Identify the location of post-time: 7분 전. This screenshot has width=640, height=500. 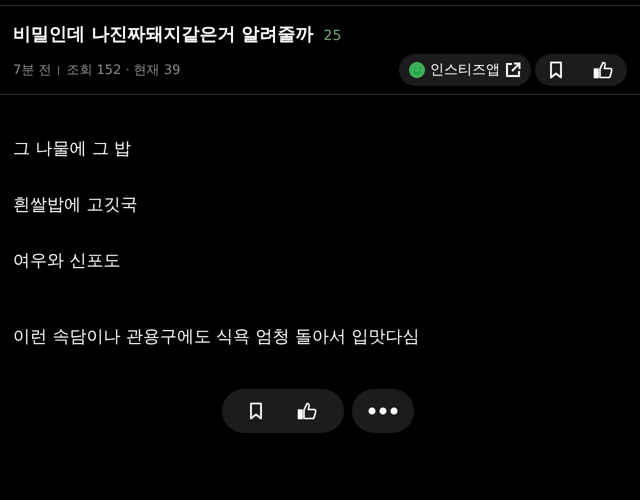
(32, 70).